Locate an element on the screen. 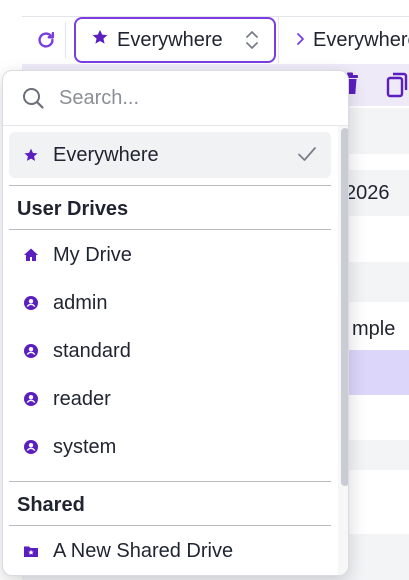  breadcrumb: Everywhere is located at coordinates (343, 40).